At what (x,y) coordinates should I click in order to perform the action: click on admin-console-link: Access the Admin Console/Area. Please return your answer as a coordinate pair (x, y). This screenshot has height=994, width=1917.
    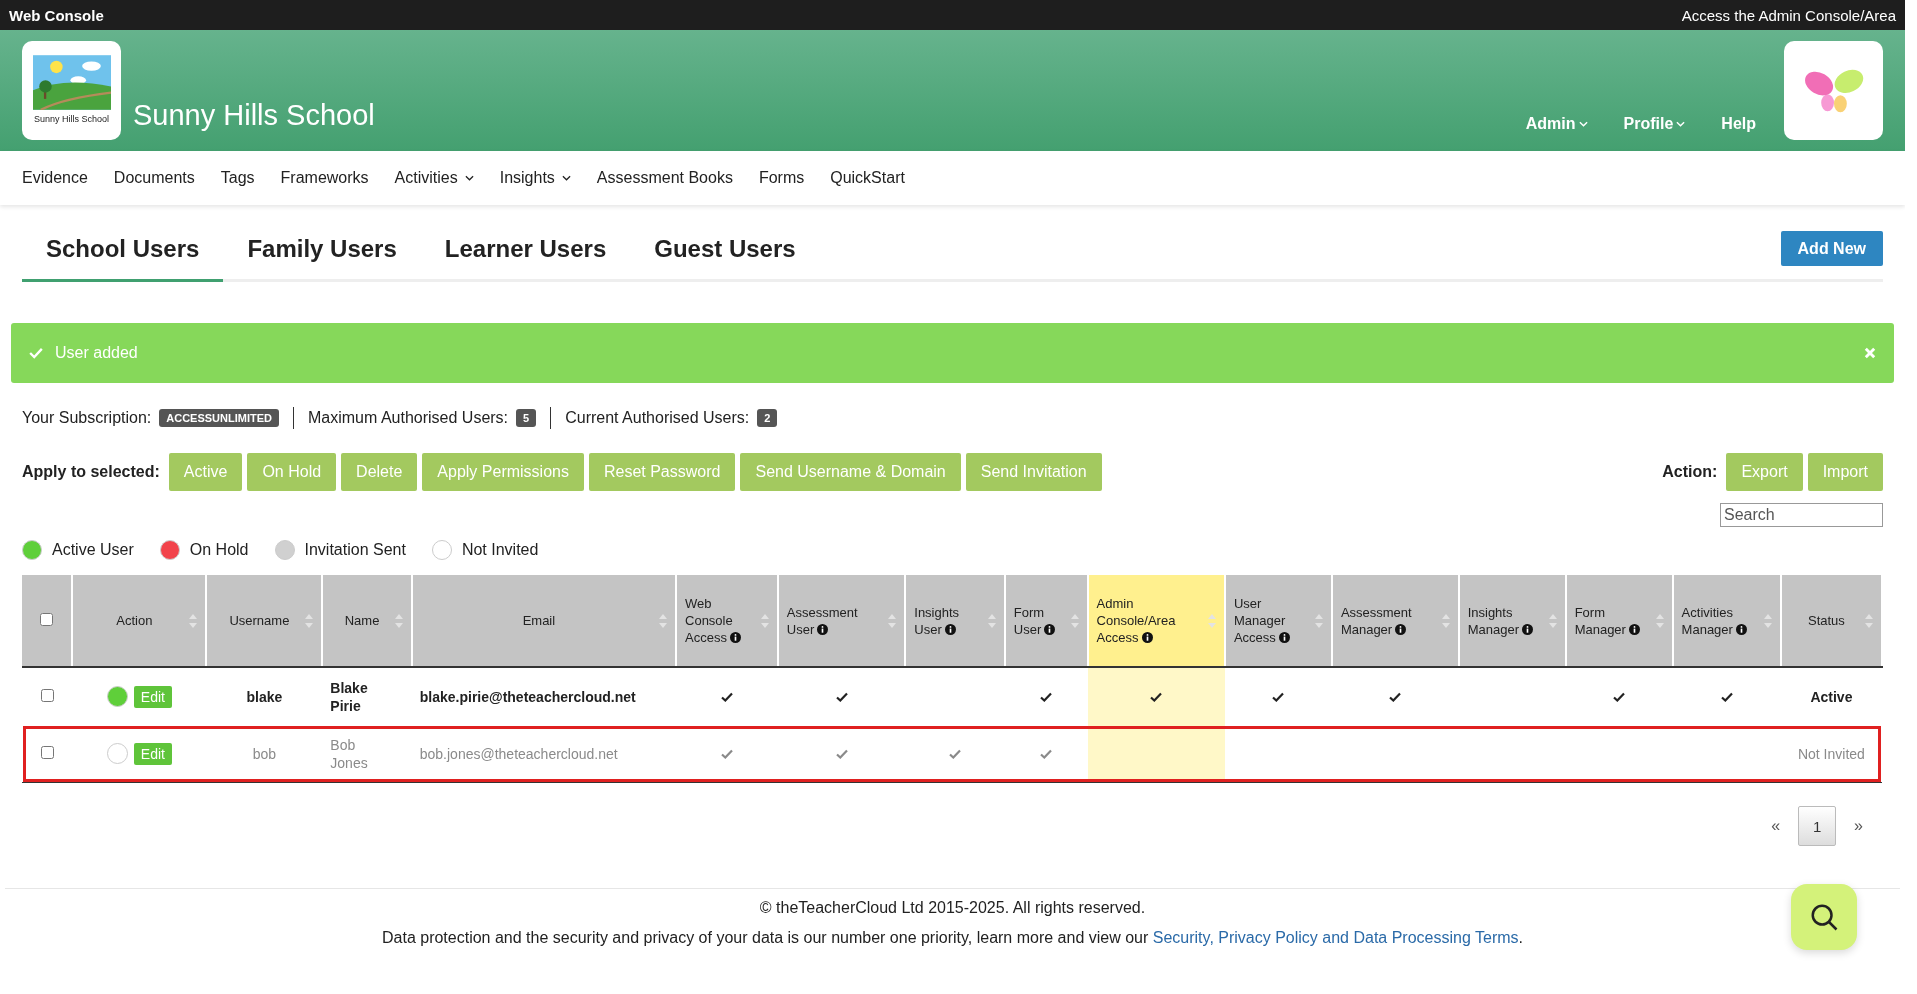
    Looking at the image, I should click on (1788, 15).